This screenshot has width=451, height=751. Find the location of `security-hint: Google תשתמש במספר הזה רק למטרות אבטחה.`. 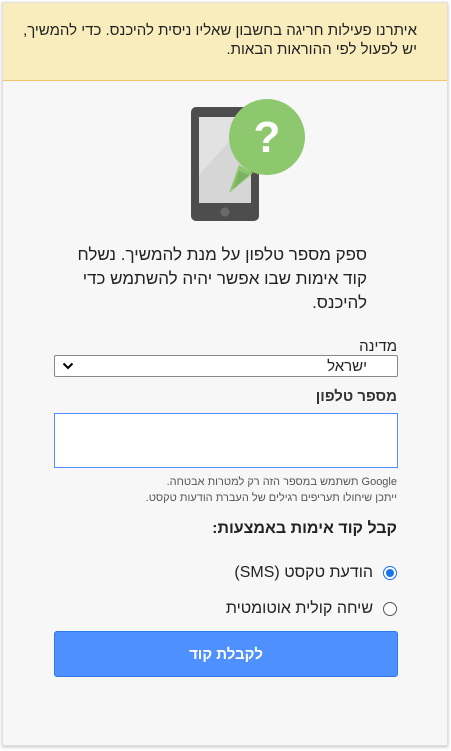

security-hint: Google תשתמש במספר הזה רק למטרות אבטחה. is located at coordinates (281, 482).